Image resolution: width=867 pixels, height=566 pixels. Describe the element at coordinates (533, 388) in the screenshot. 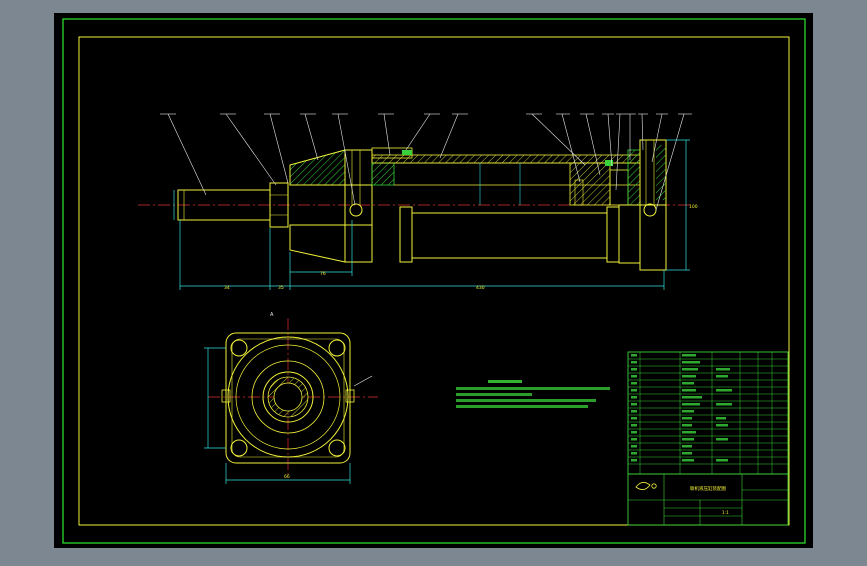

I see `notes-line-1-glyphs` at that location.